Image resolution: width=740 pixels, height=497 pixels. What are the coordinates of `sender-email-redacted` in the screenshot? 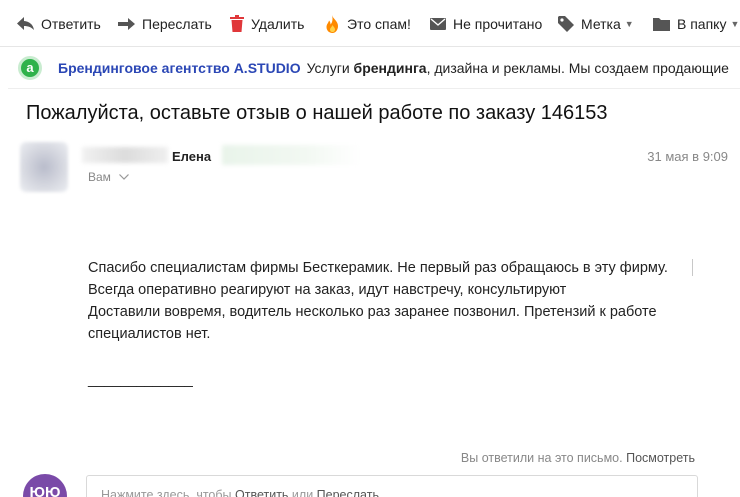 It's located at (291, 155).